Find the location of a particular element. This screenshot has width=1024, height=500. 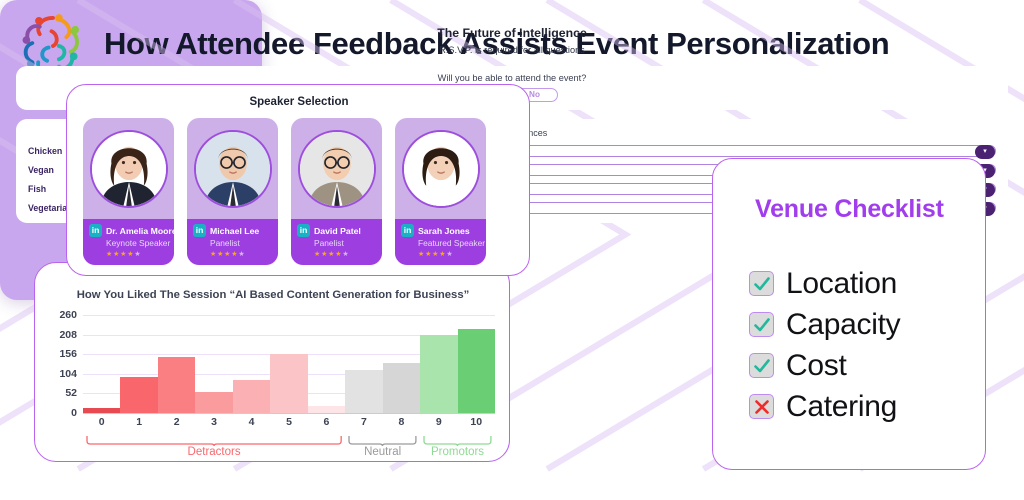

speaker-info: in David Patel Panelist ★★★★★ is located at coordinates (336, 242).